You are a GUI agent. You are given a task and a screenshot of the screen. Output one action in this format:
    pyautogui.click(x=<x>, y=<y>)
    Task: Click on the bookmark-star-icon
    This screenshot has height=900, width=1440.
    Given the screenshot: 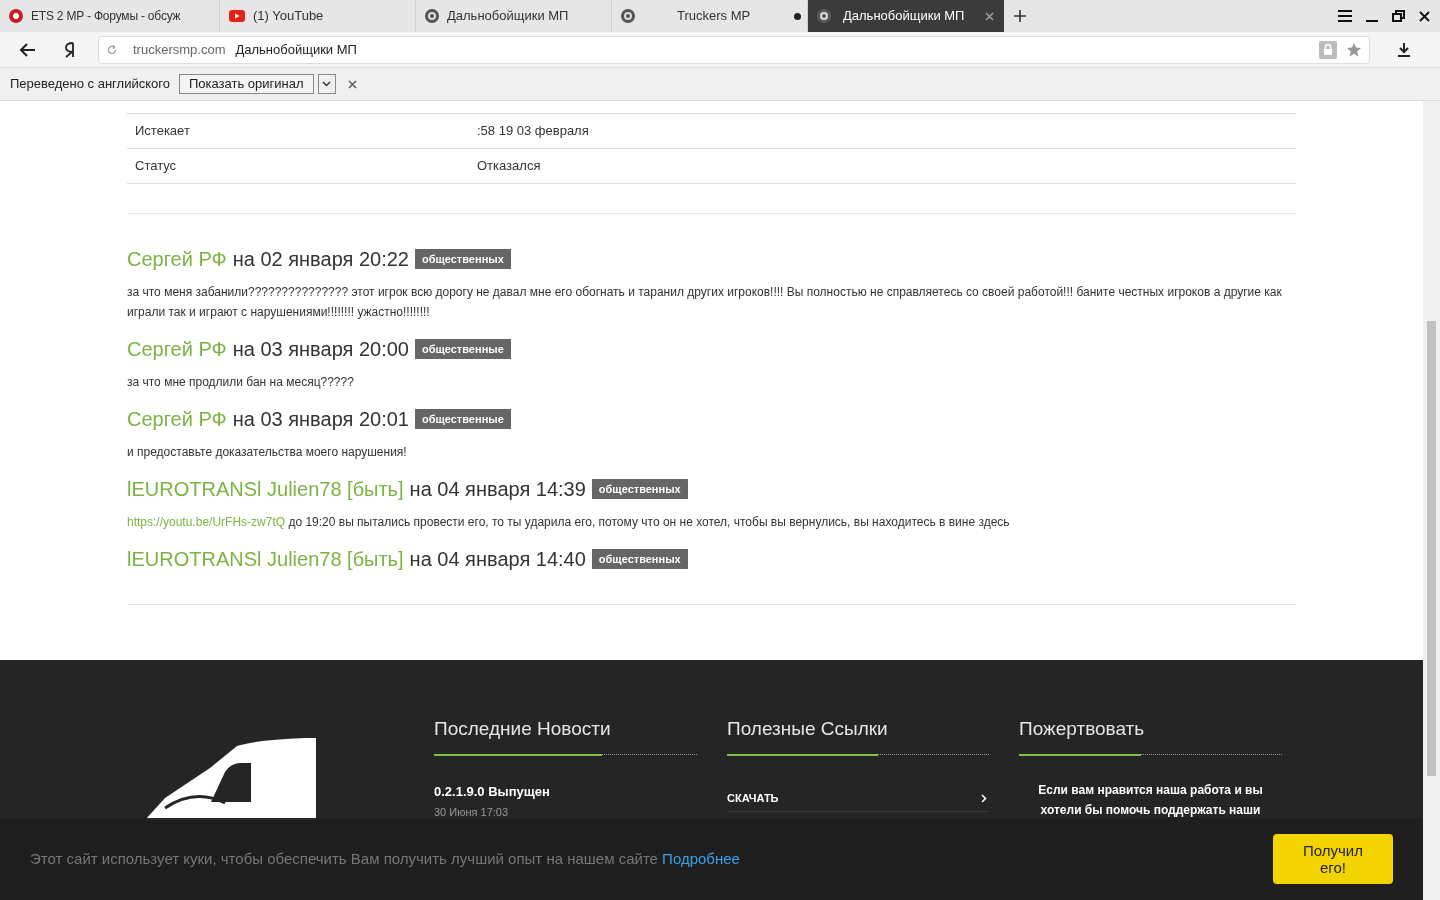 What is the action you would take?
    pyautogui.click(x=1354, y=49)
    